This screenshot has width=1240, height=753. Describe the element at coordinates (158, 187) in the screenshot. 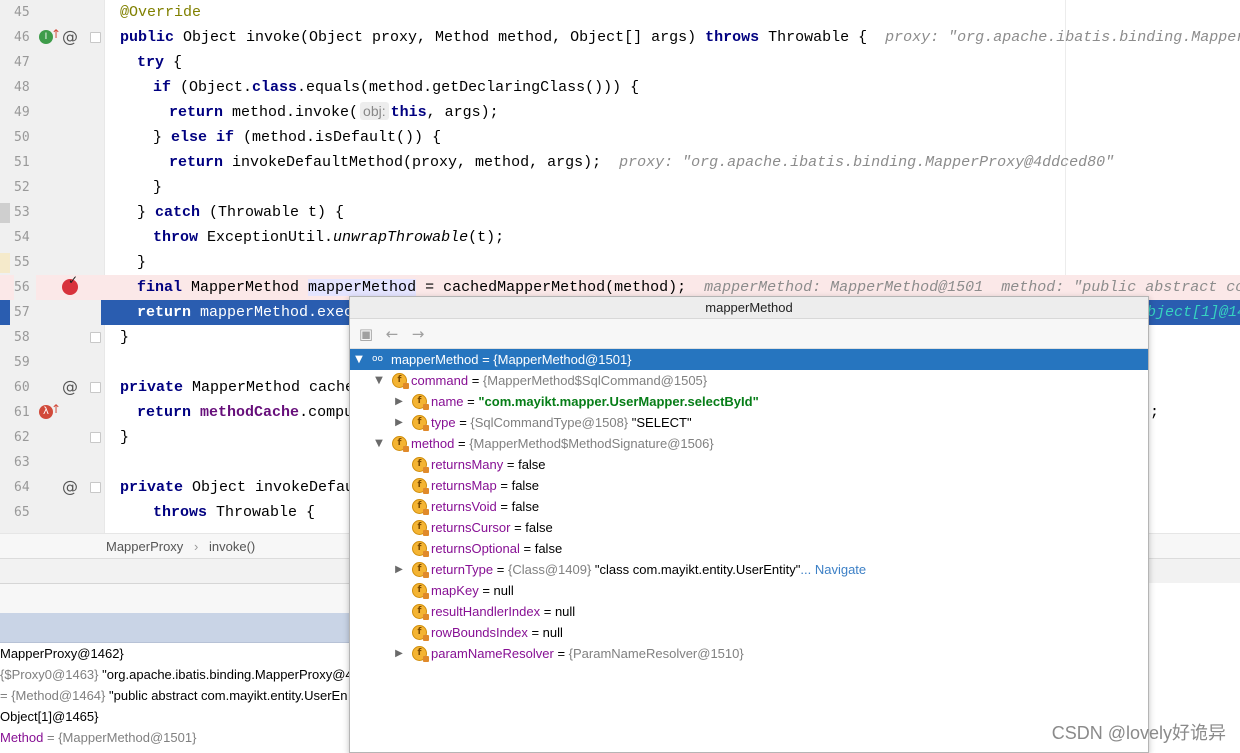

I see `code-text: }` at that location.